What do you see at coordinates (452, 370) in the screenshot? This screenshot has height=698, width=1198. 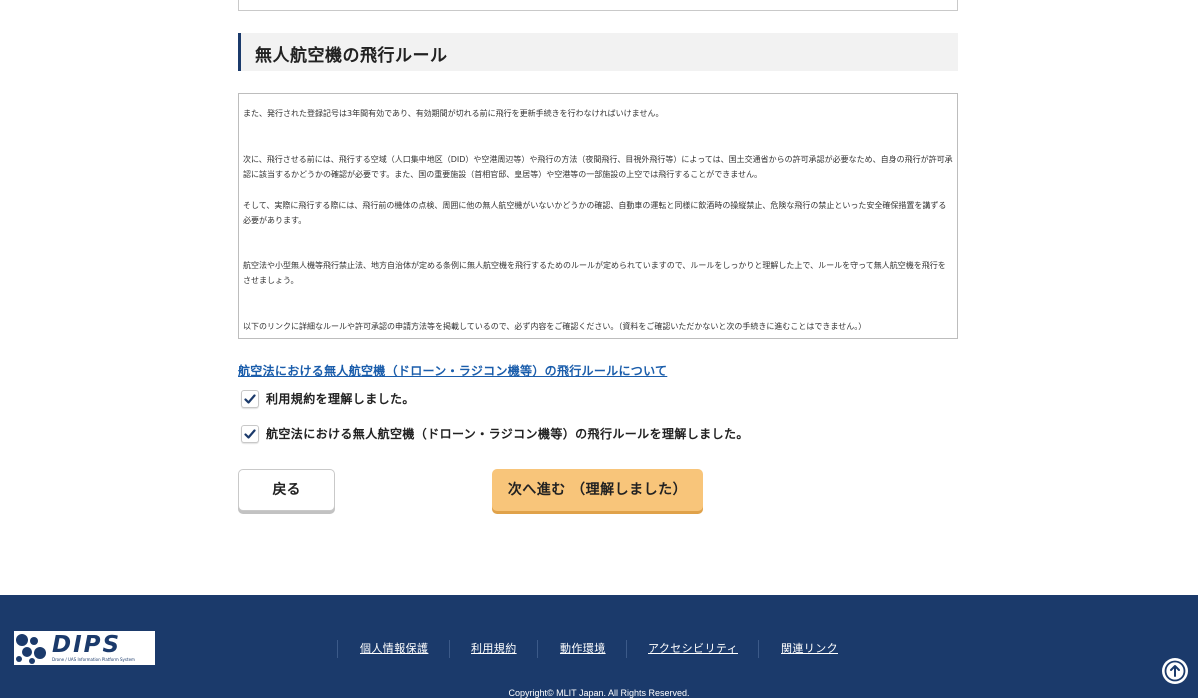 I see `flight-rules-link: 航空法における無人航空機（ドローン・ラジコン機等）の飛行ルールについて` at bounding box center [452, 370].